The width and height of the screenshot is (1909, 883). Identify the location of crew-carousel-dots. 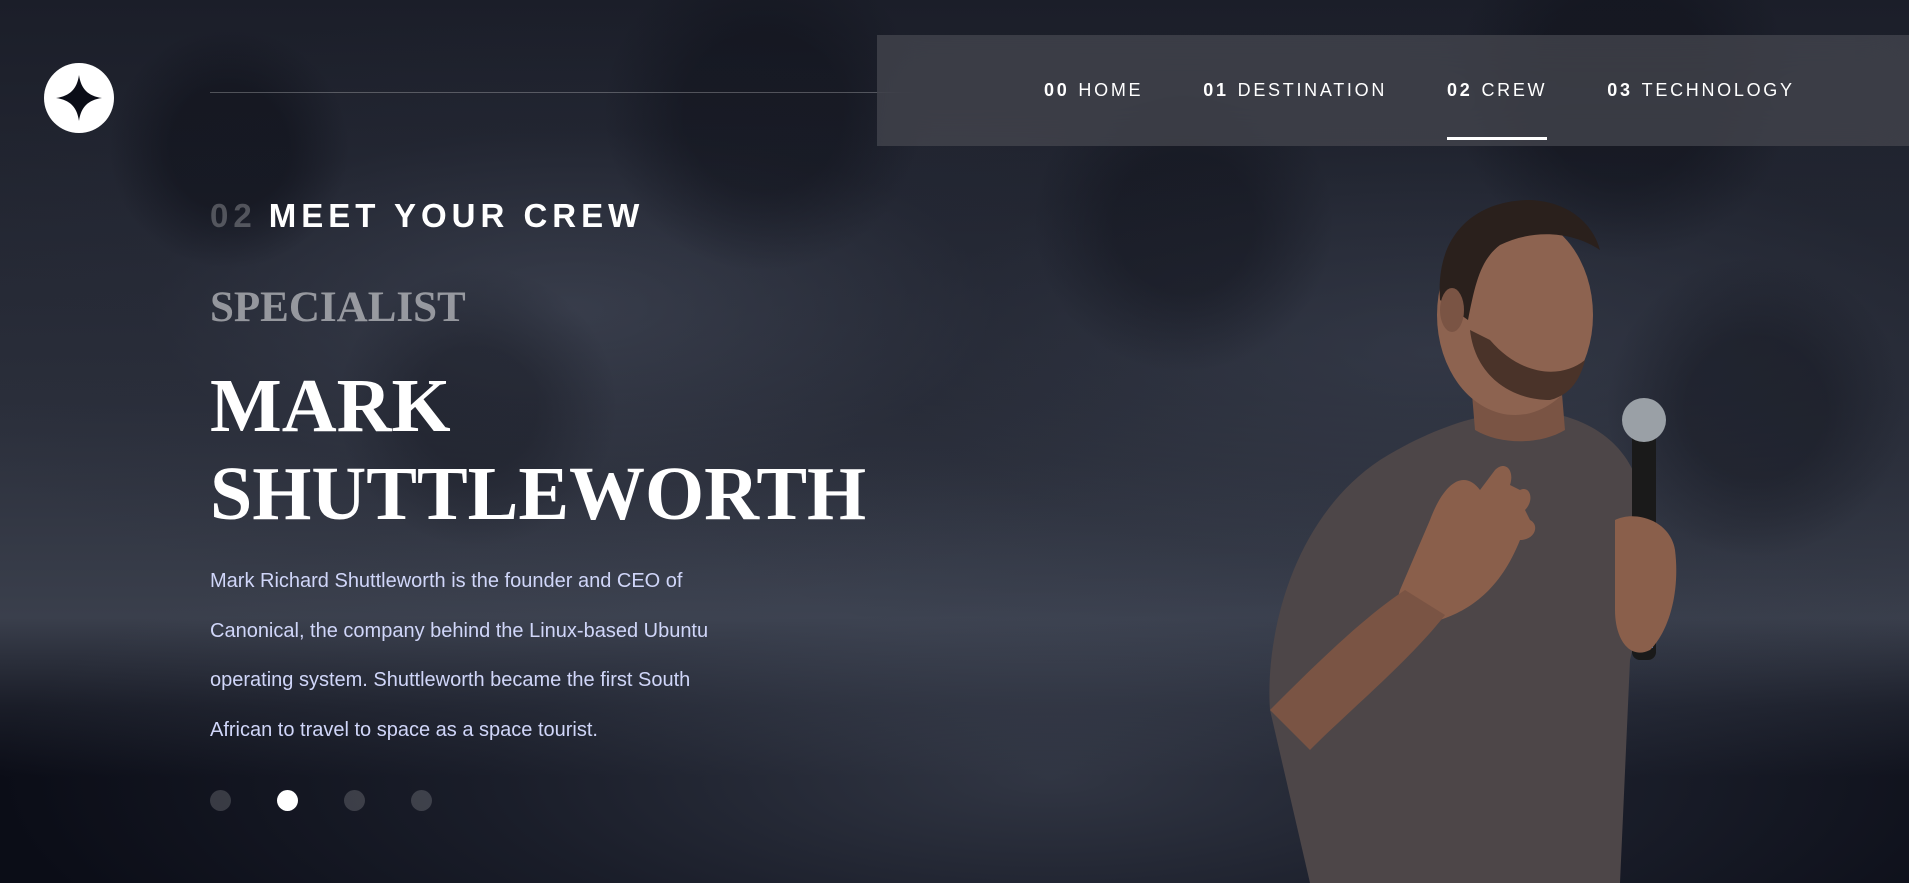
(321, 800).